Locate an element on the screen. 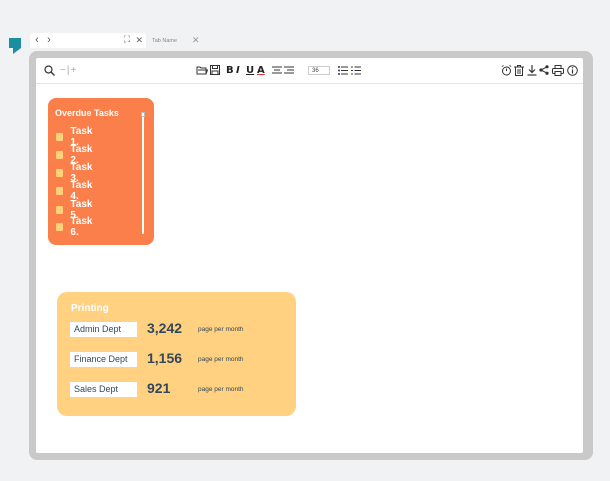 The width and height of the screenshot is (610, 481). share-icon is located at coordinates (544, 70).